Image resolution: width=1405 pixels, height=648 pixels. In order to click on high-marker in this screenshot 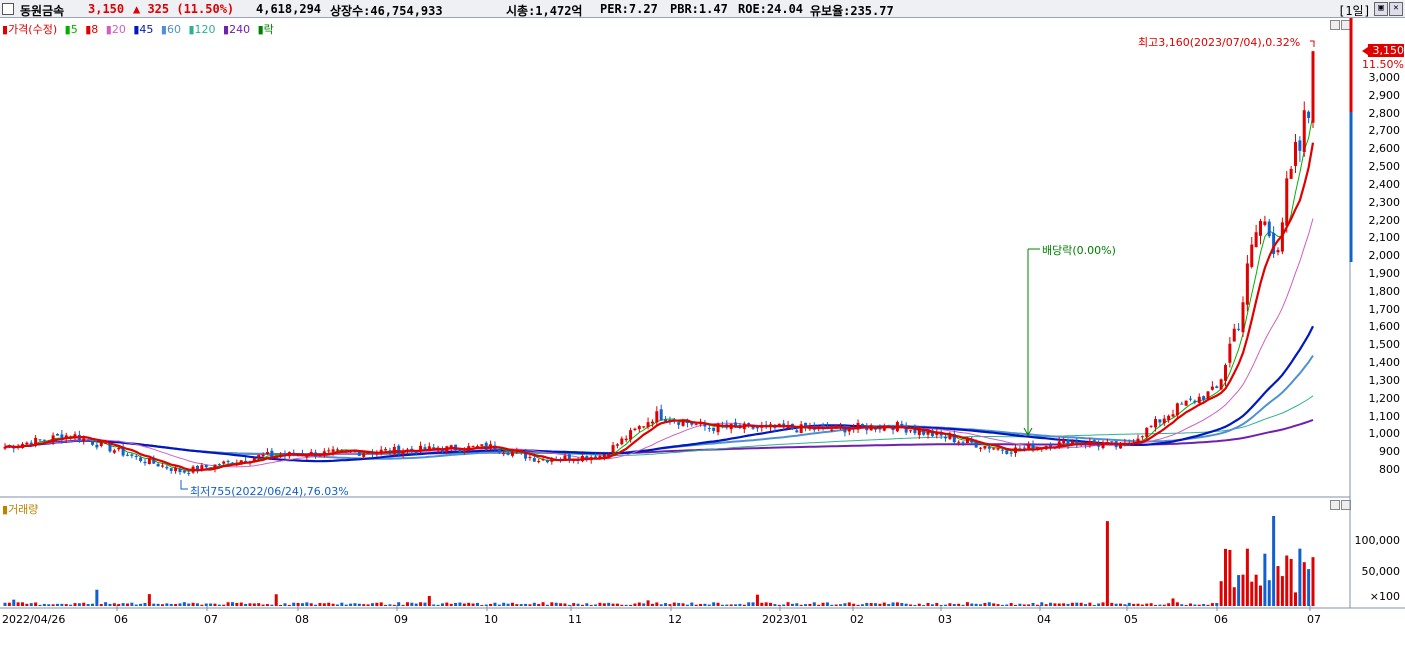, I will do `click(1312, 43)`.